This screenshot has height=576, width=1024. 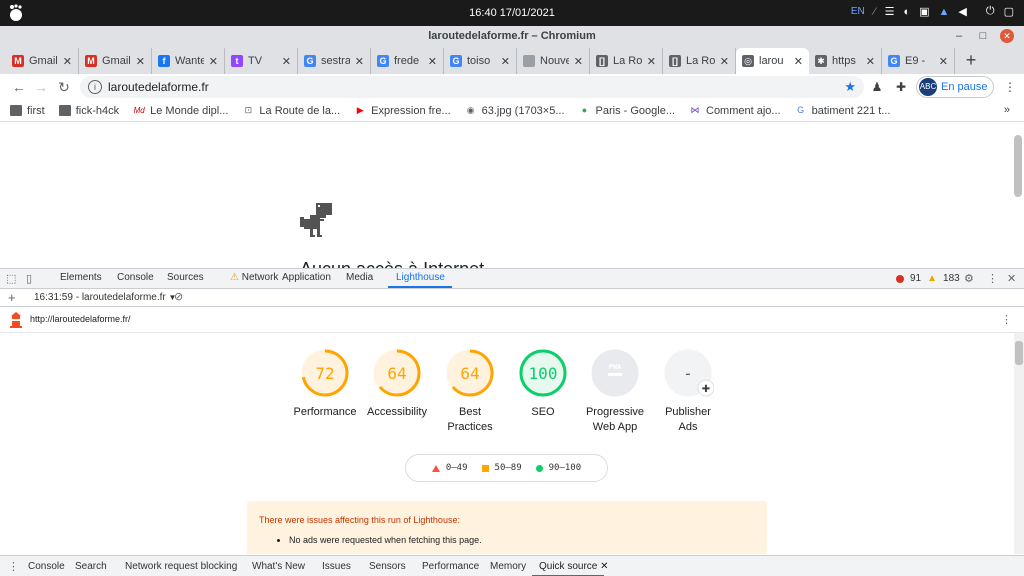 What do you see at coordinates (1019, 353) in the screenshot?
I see `scrollbar-thumb` at bounding box center [1019, 353].